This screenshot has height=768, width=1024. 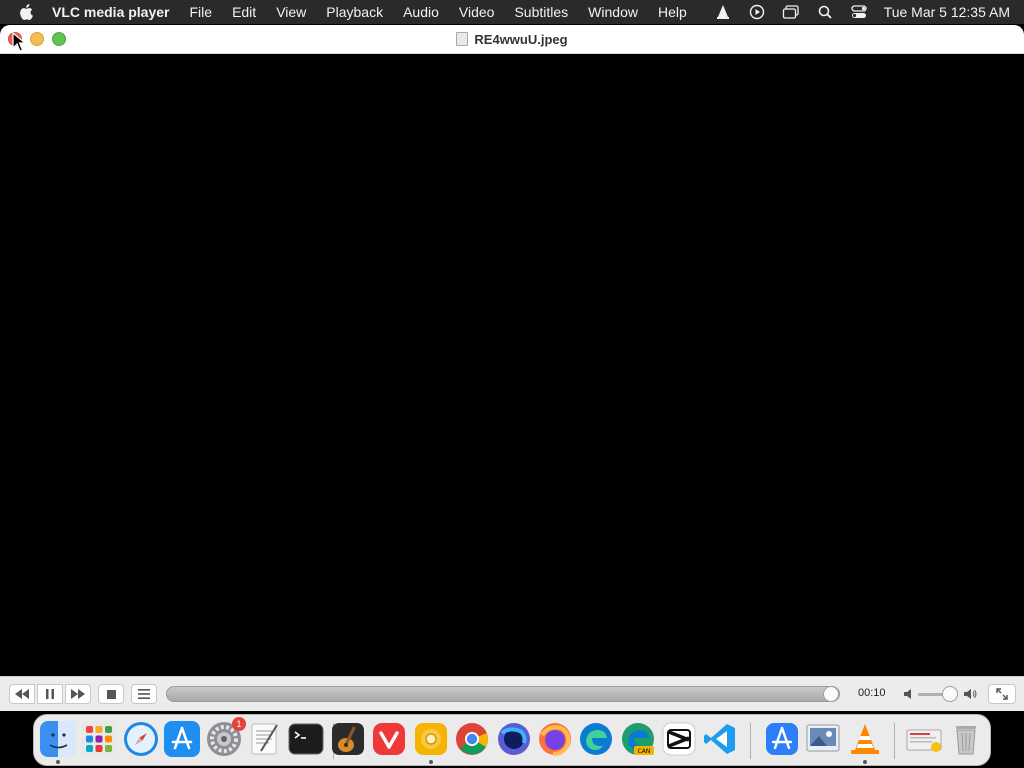 I want to click on vivaldi-icon, so click(x=389, y=739).